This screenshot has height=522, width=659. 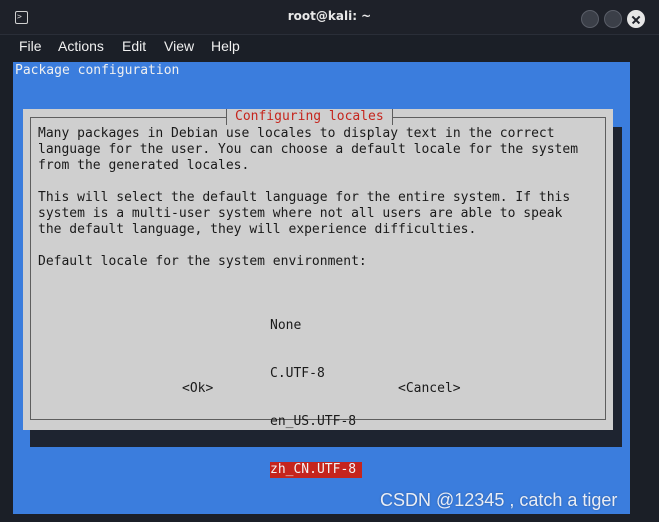 What do you see at coordinates (429, 389) in the screenshot?
I see `cancel-button: <Cancel>` at bounding box center [429, 389].